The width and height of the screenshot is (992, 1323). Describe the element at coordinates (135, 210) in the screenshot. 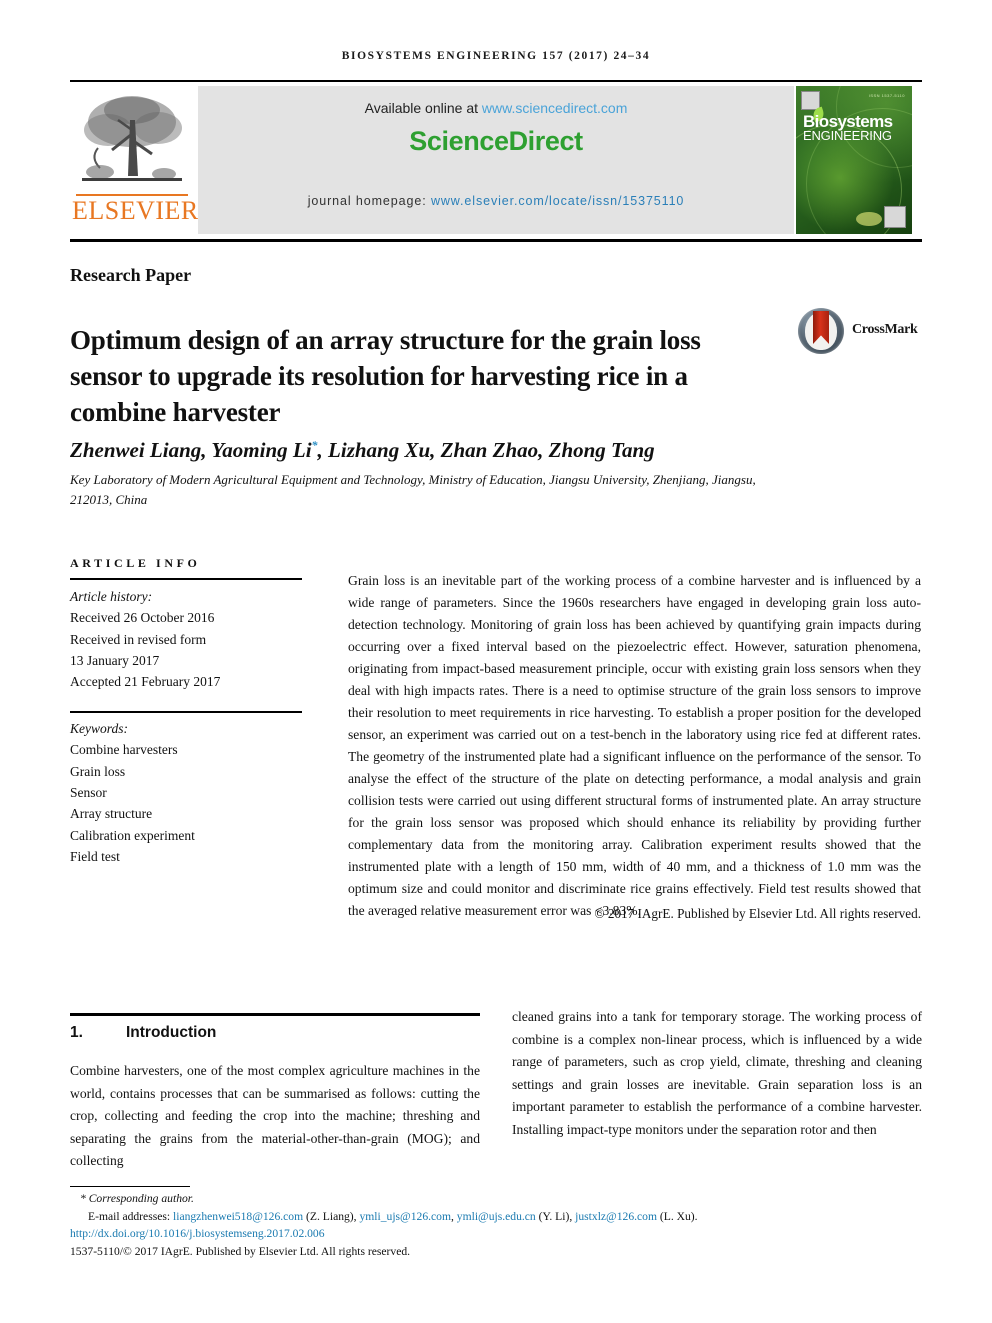

I see `elsevier-wordmark: ELSEVIER` at that location.